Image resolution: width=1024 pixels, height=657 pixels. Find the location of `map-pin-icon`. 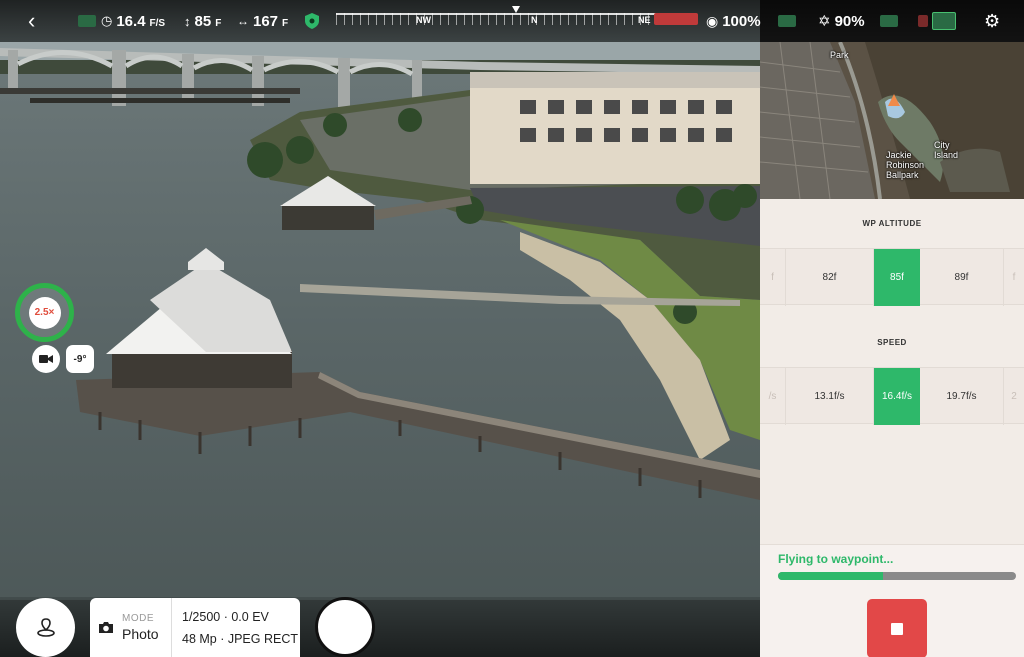

map-pin-icon is located at coordinates (45, 627).